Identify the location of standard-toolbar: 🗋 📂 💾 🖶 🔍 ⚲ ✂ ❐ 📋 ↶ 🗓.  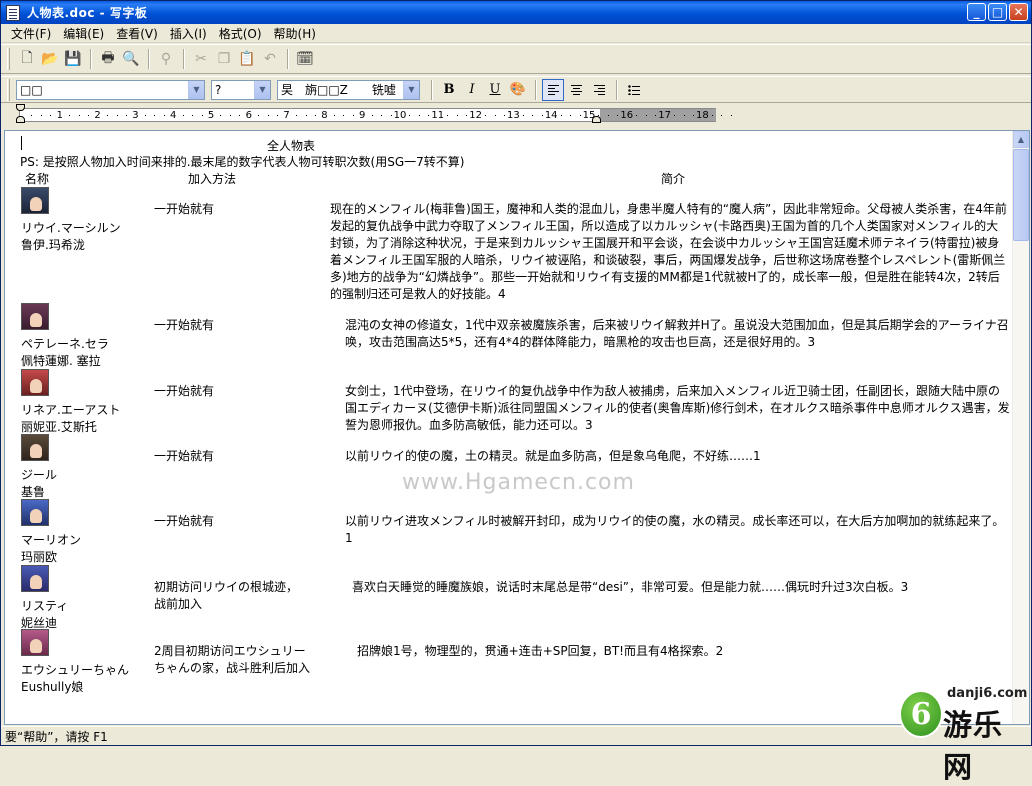
(516, 59).